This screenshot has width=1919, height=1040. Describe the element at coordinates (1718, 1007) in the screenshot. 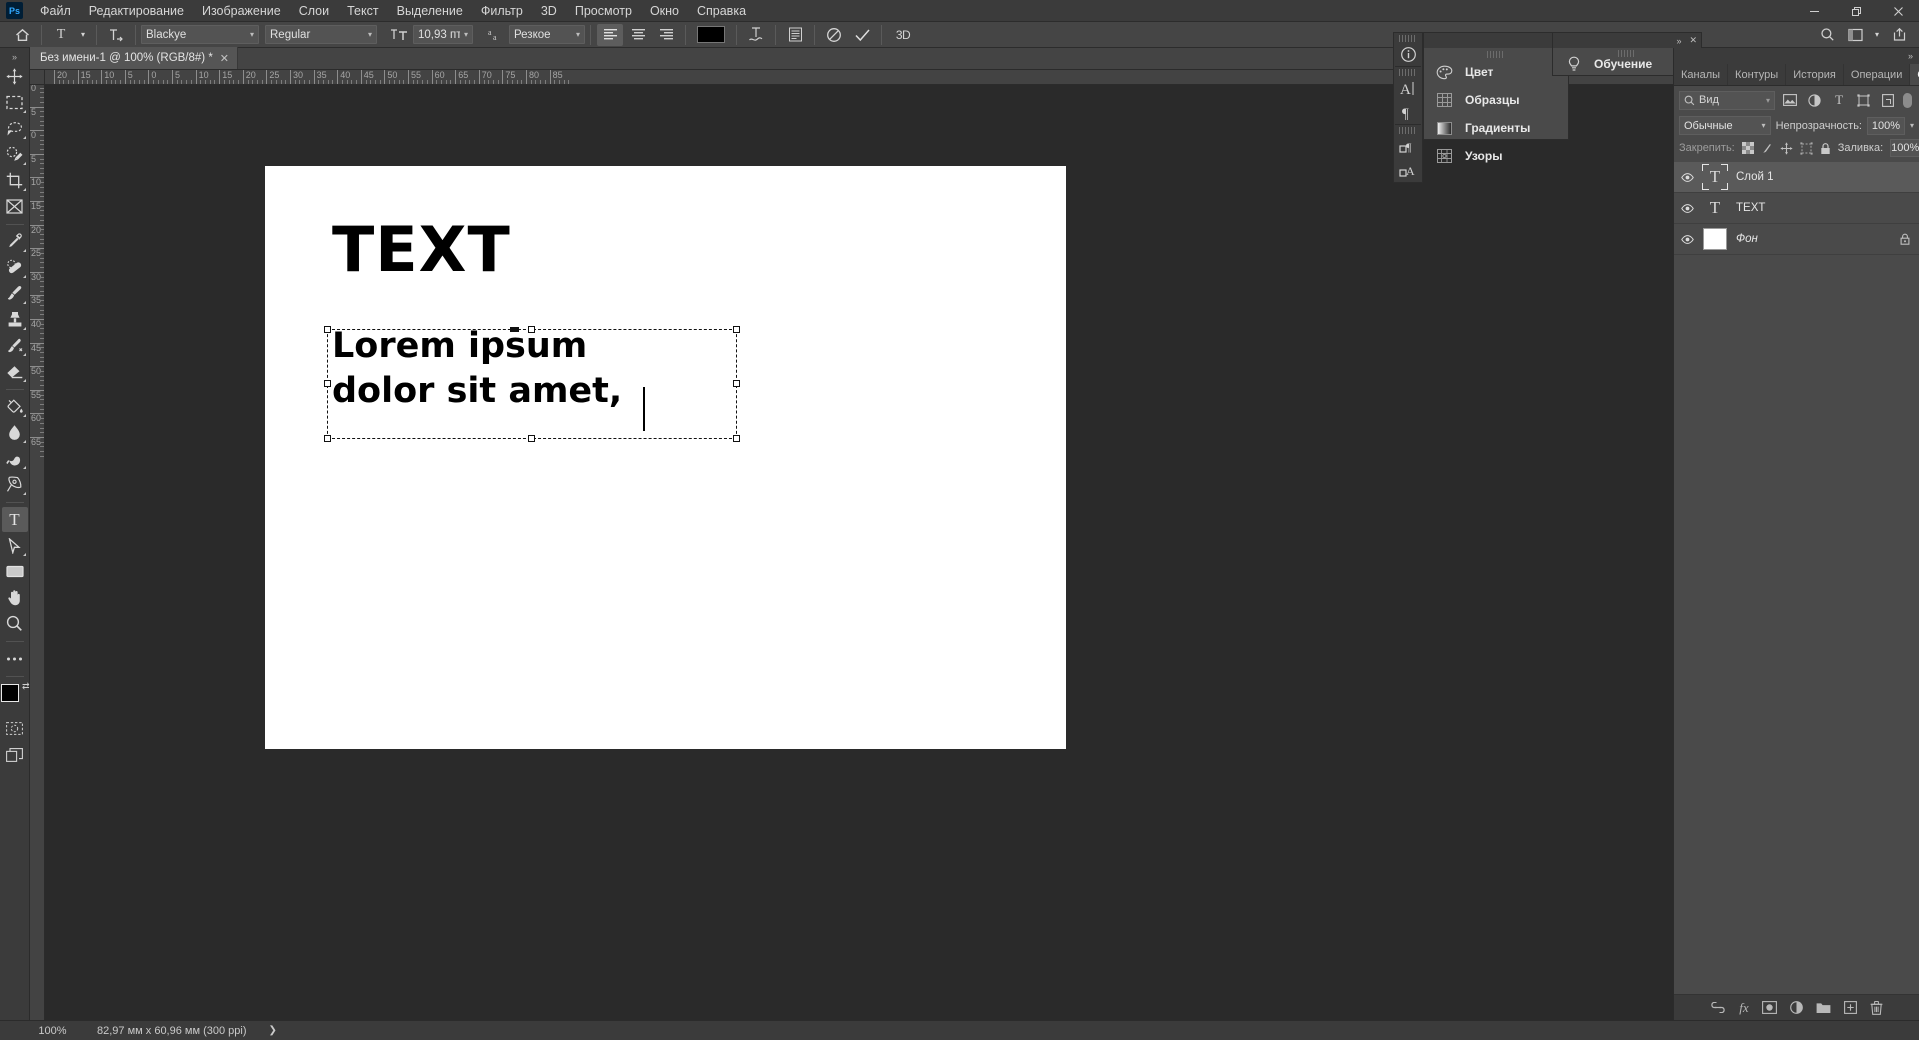

I see `link-layers-icon` at that location.